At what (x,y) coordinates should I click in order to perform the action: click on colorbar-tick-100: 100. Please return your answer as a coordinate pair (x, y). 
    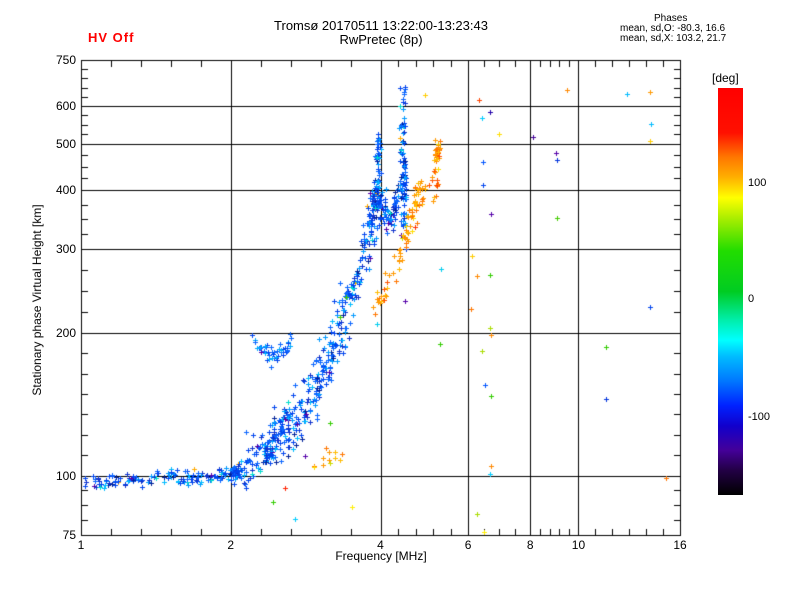
    Looking at the image, I should click on (757, 183).